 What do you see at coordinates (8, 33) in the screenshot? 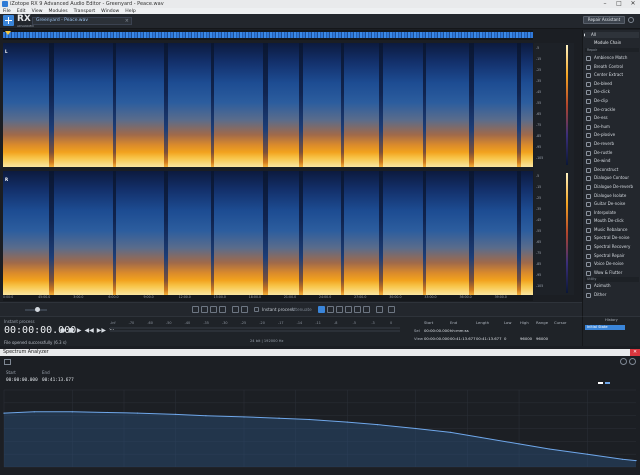
I see `playhead-marker-icon` at bounding box center [8, 33].